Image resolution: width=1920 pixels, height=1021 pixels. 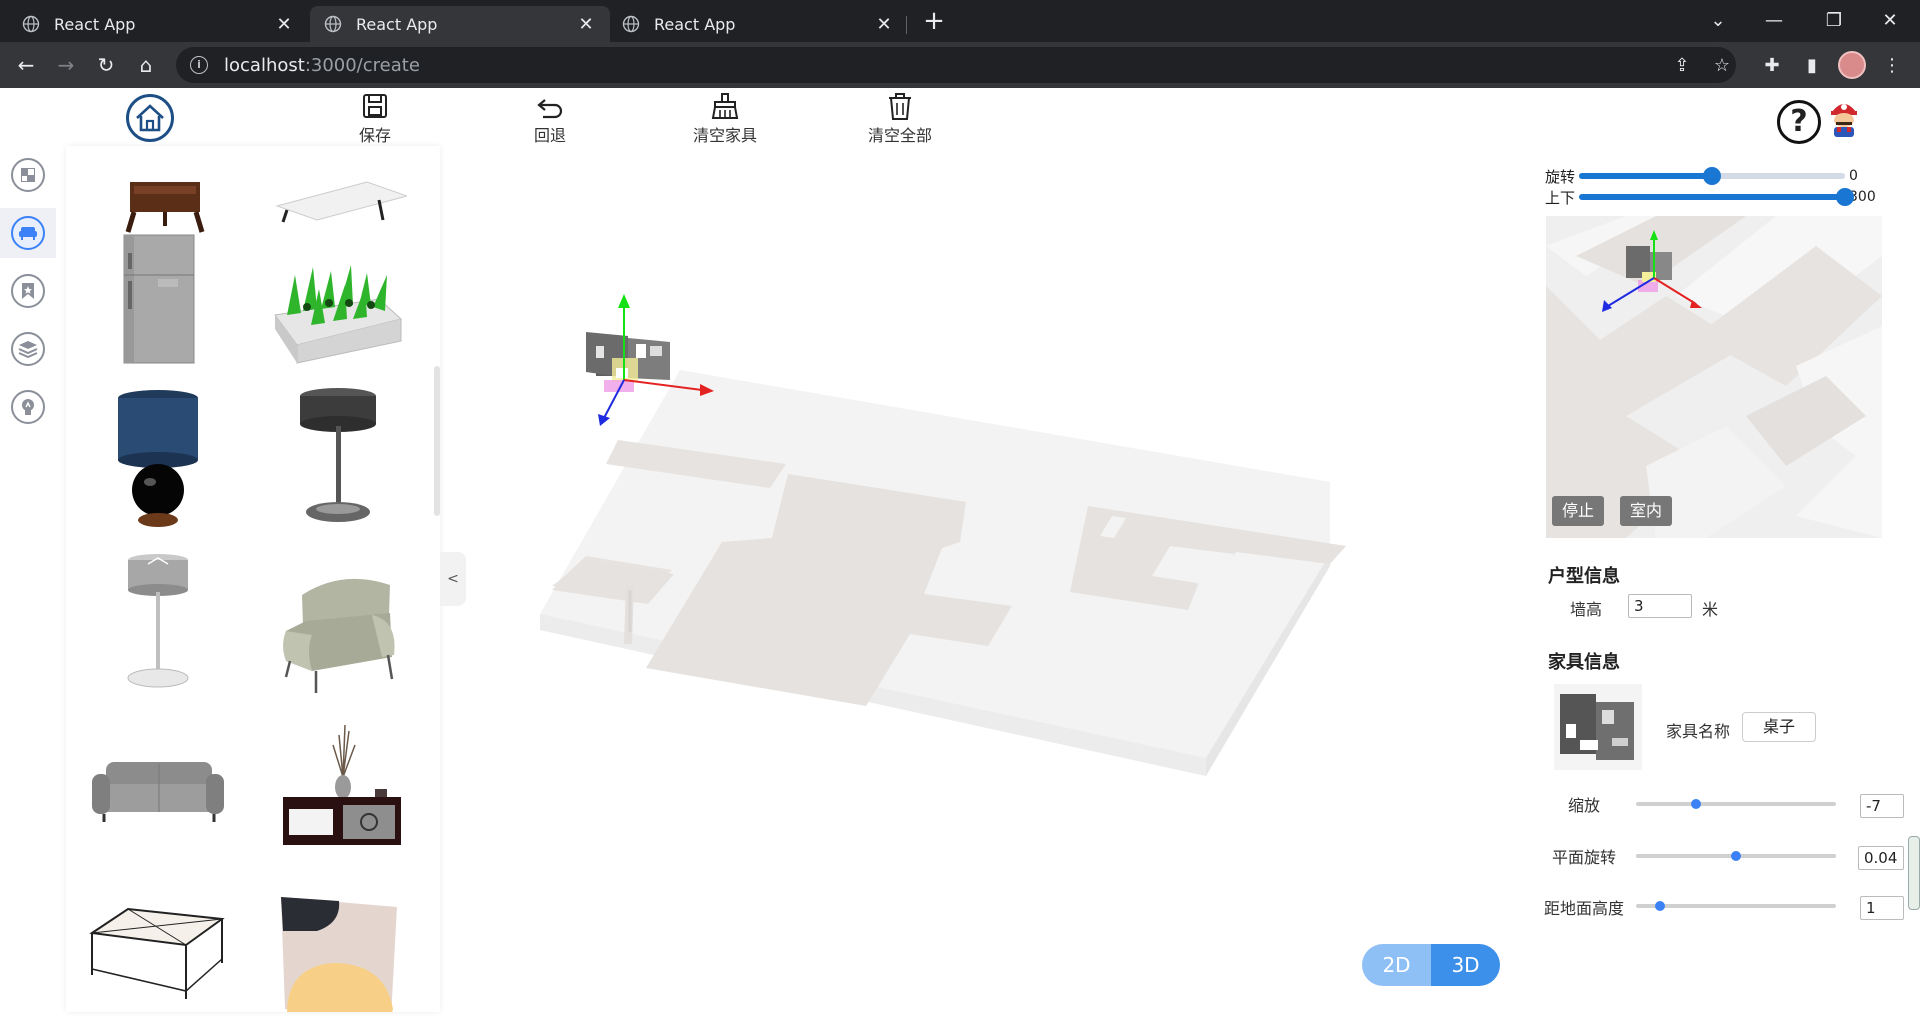 What do you see at coordinates (1646, 511) in the screenshot?
I see `indoor-button: 室内` at bounding box center [1646, 511].